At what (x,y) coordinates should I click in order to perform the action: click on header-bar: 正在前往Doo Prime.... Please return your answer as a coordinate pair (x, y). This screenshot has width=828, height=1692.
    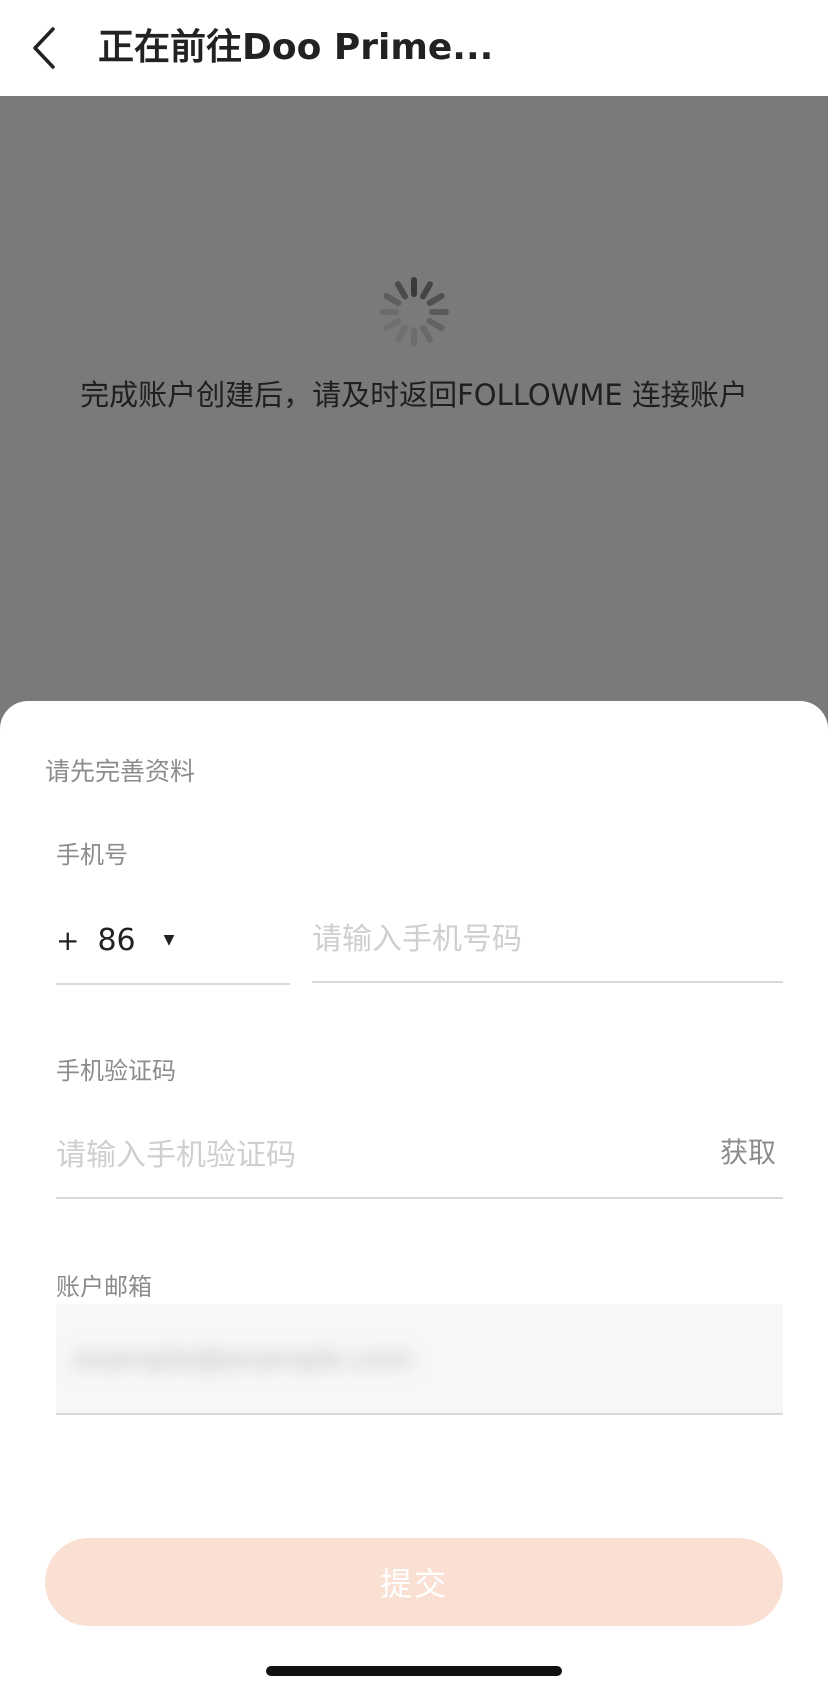
    Looking at the image, I should click on (414, 48).